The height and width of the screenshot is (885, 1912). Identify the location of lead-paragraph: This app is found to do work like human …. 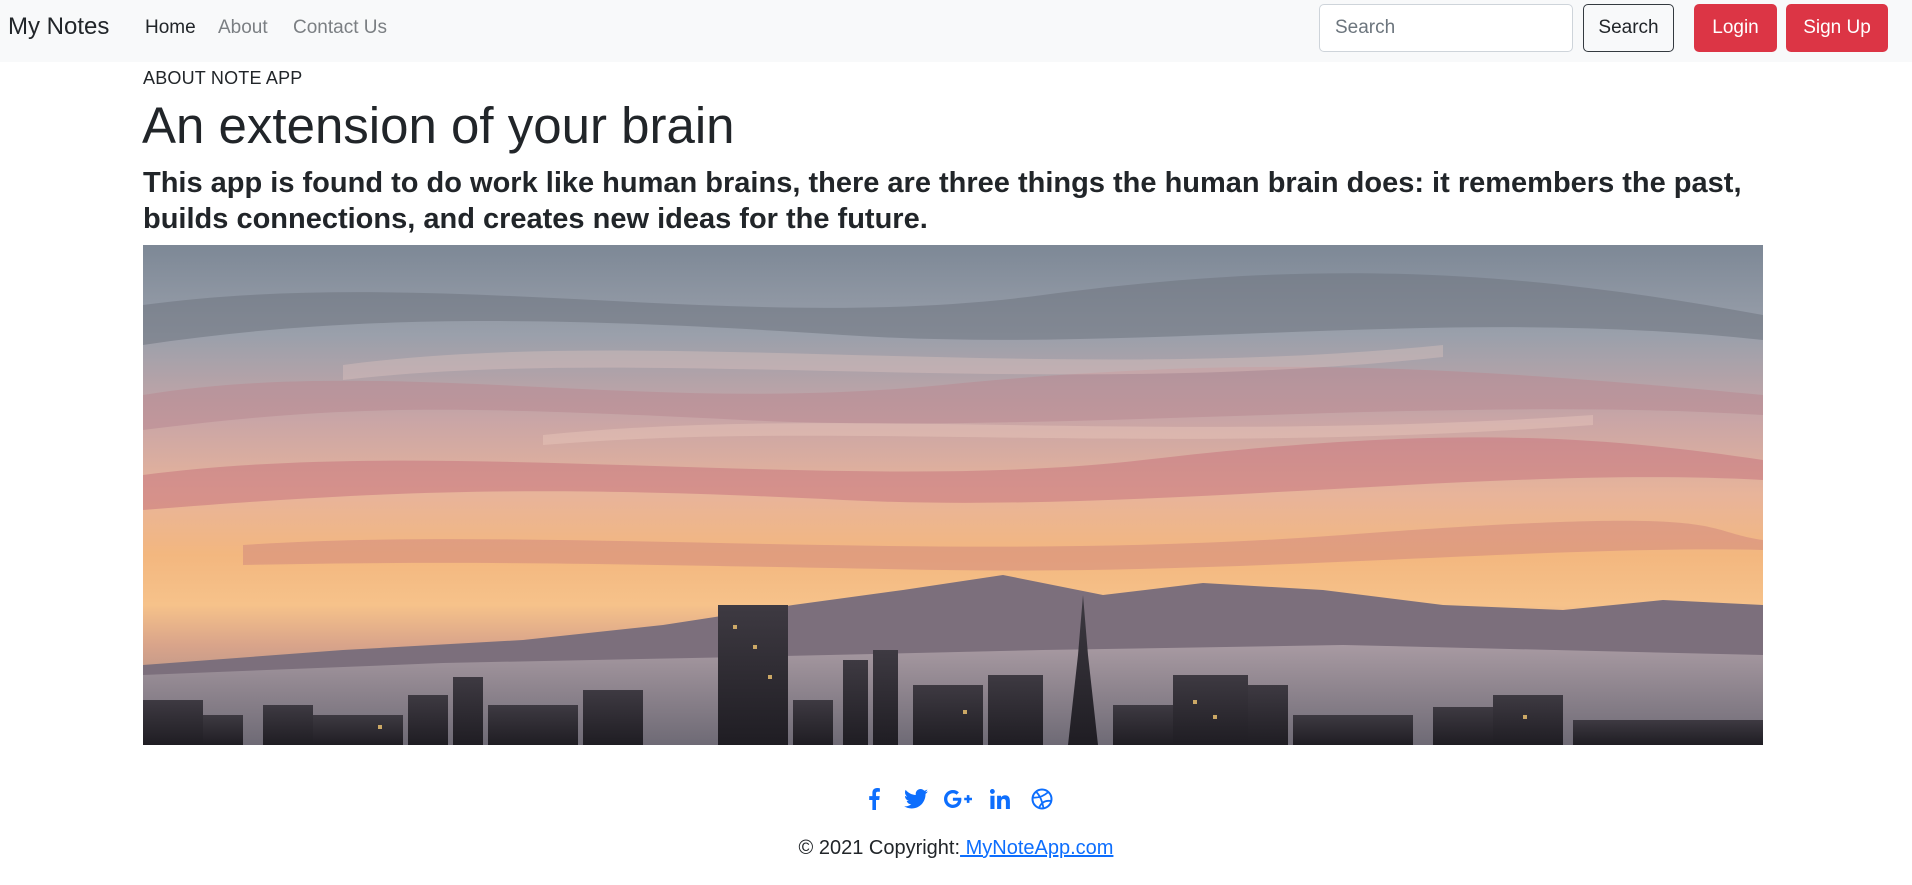
(942, 201).